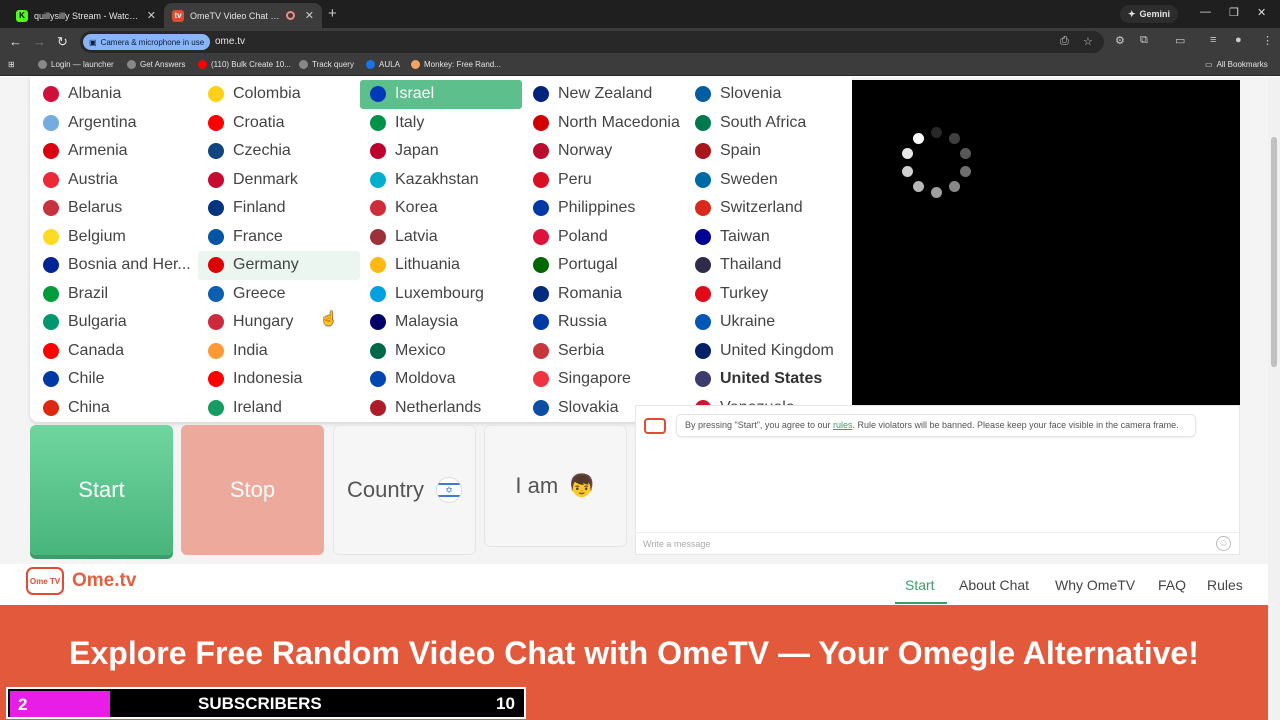 This screenshot has width=1280, height=720. What do you see at coordinates (147, 42) in the screenshot?
I see `camera-permission-chip: ▣ Camera & microphone in use` at bounding box center [147, 42].